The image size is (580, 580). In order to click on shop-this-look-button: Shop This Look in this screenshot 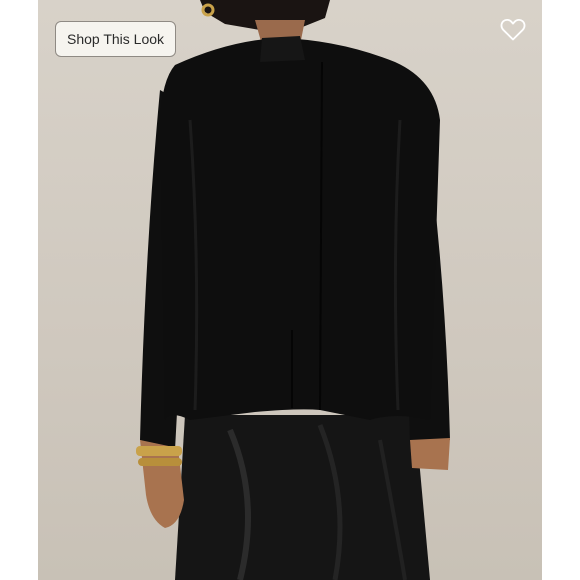, I will do `click(115, 39)`.